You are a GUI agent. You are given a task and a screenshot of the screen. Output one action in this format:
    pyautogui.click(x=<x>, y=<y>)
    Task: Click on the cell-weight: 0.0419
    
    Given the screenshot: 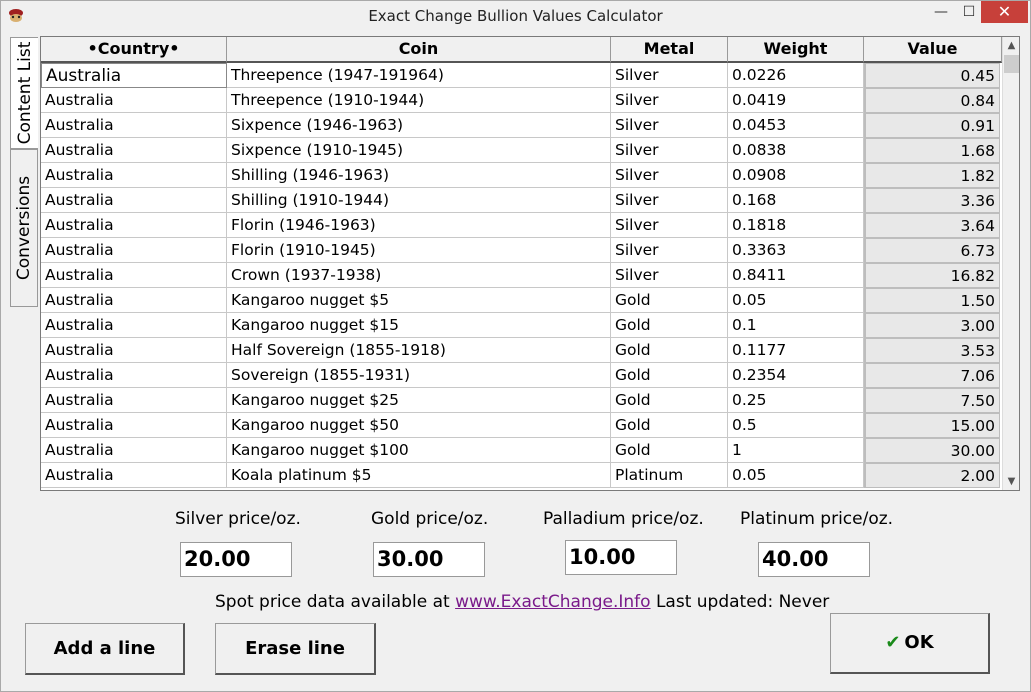 What is the action you would take?
    pyautogui.click(x=796, y=100)
    